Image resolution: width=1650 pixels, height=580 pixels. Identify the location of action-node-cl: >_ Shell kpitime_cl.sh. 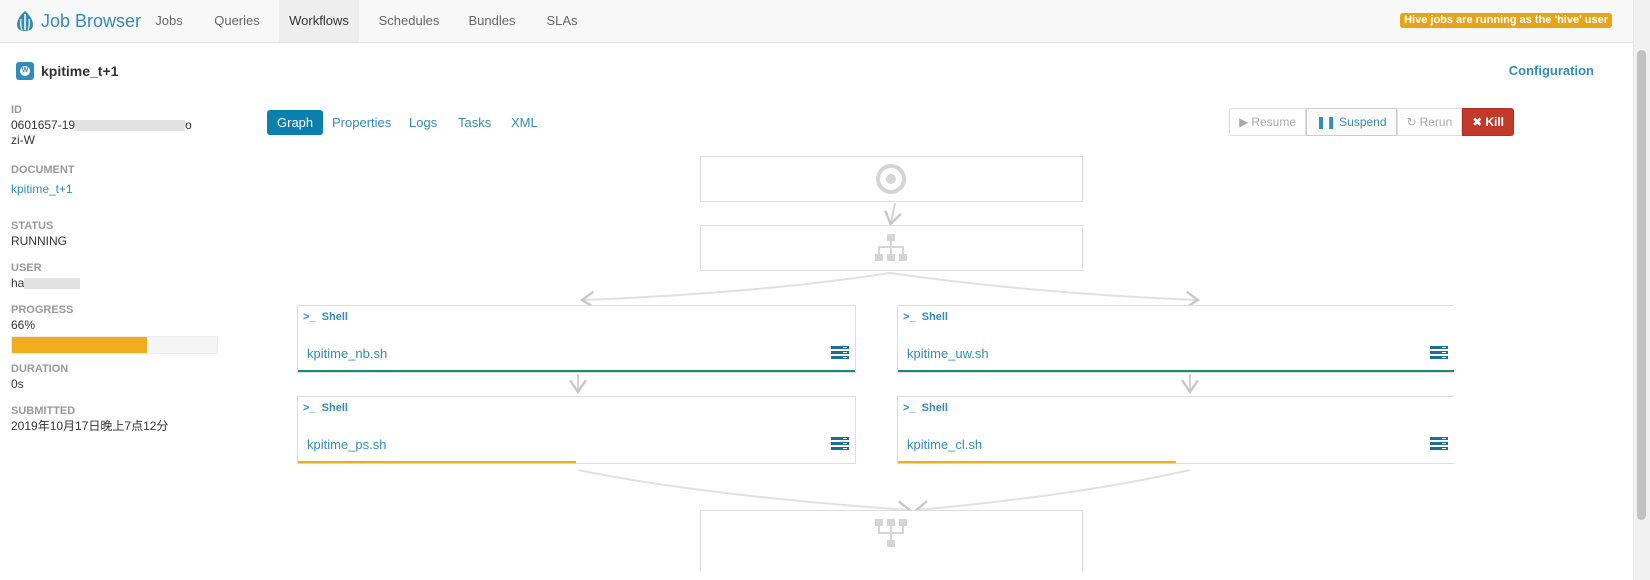
(1175, 430).